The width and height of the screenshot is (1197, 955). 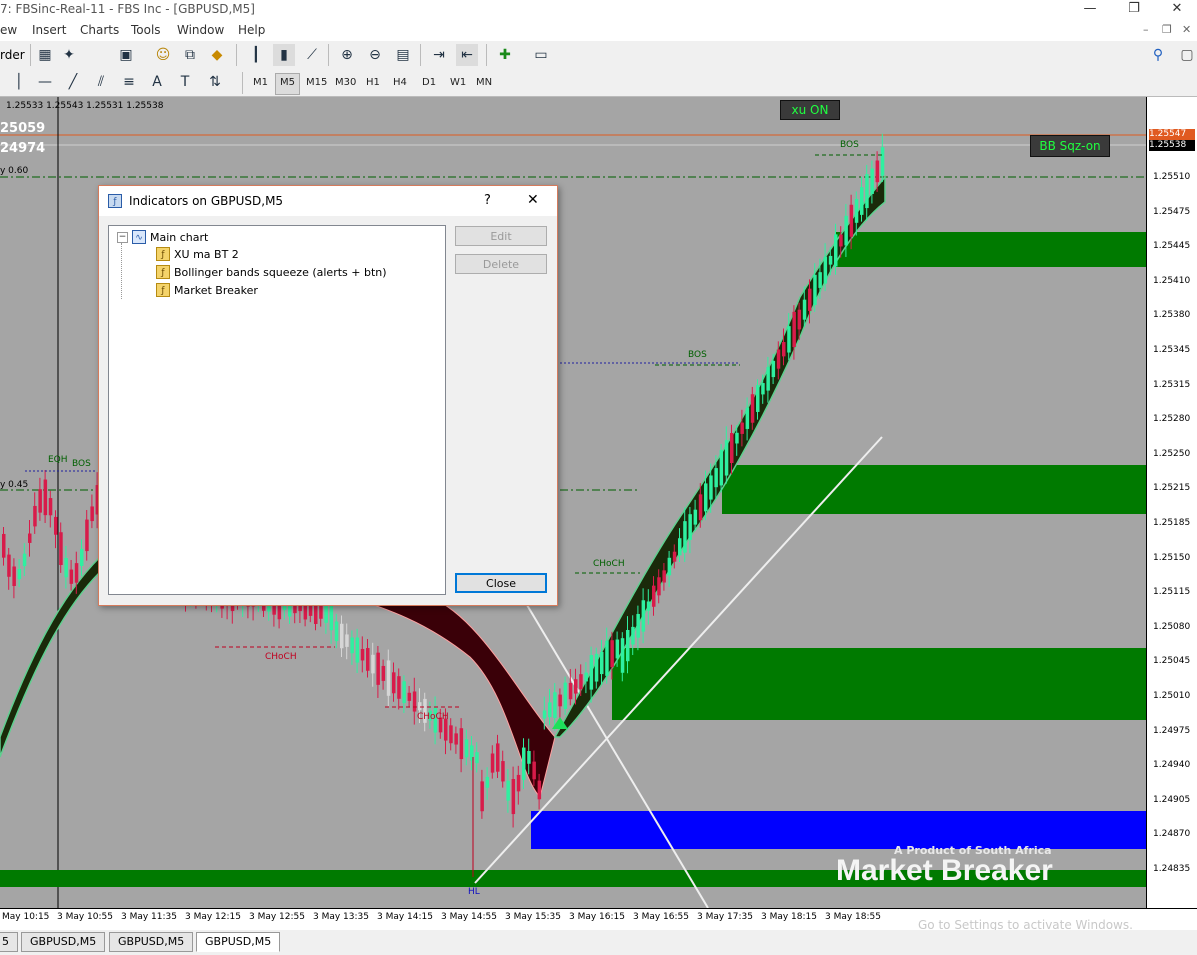 I want to click on timeframe-m15: M15, so click(x=316, y=83).